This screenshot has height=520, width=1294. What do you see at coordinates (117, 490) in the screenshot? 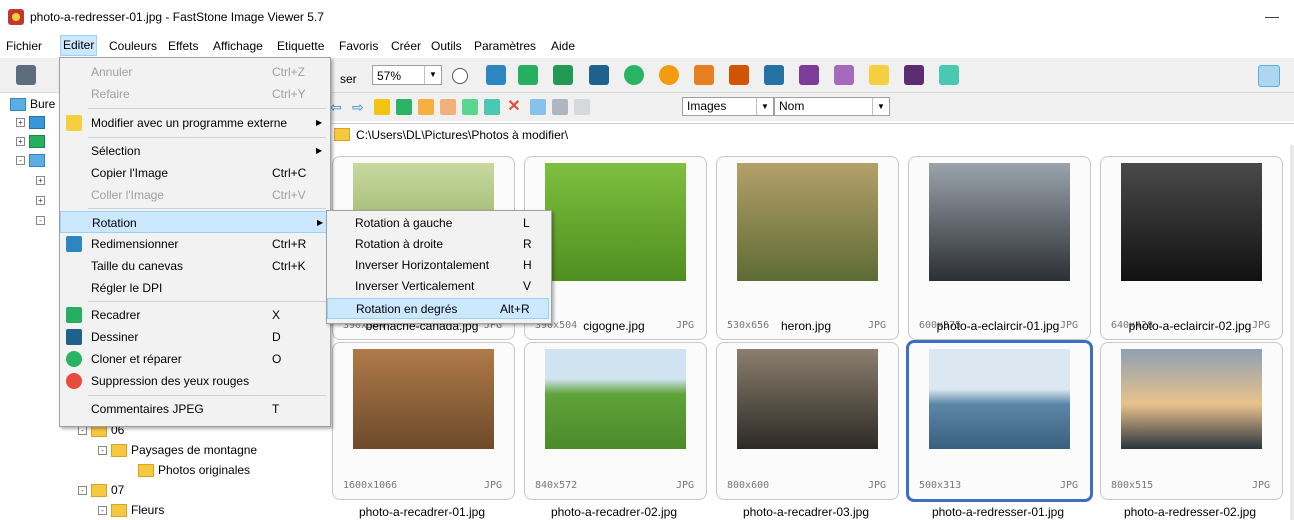
I see `tree-item: 07` at bounding box center [117, 490].